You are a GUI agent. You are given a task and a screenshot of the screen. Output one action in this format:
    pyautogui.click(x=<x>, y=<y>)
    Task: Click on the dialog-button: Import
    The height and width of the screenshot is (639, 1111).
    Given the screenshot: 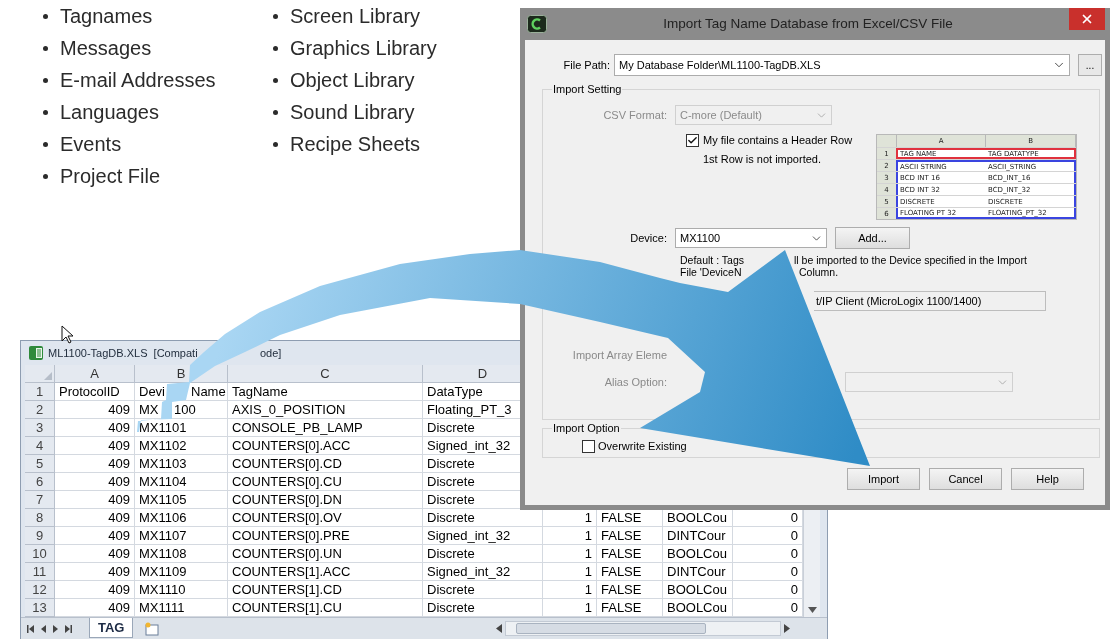 What is the action you would take?
    pyautogui.click(x=883, y=479)
    